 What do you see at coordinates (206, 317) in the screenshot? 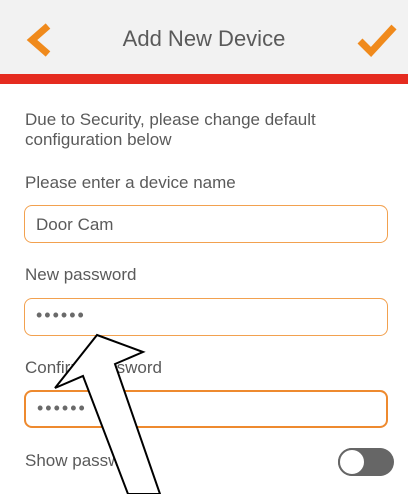
I see `new-password-input: ••••••` at bounding box center [206, 317].